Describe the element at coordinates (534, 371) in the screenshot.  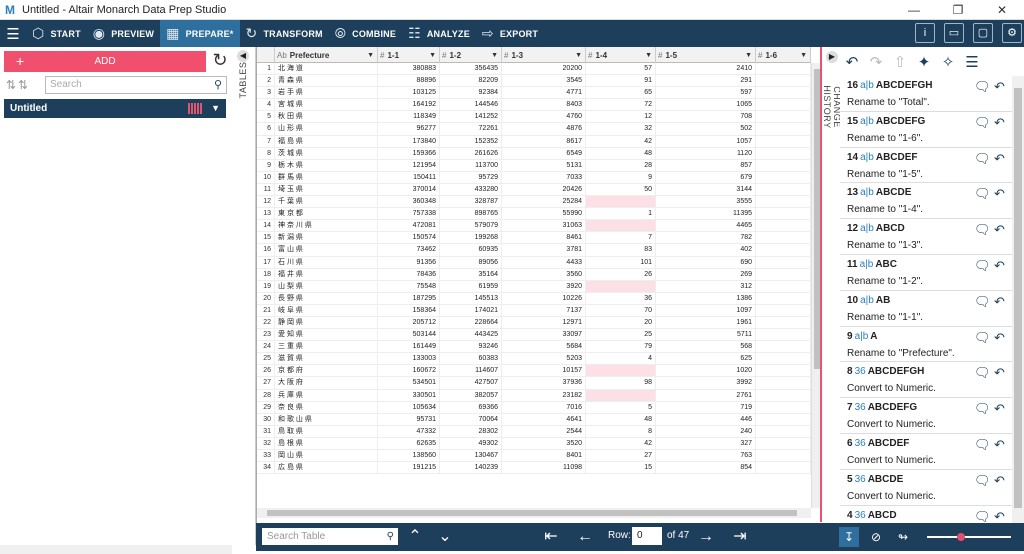
I see `table-row: 26 京 都 府 160672 114607 10157 1020` at that location.